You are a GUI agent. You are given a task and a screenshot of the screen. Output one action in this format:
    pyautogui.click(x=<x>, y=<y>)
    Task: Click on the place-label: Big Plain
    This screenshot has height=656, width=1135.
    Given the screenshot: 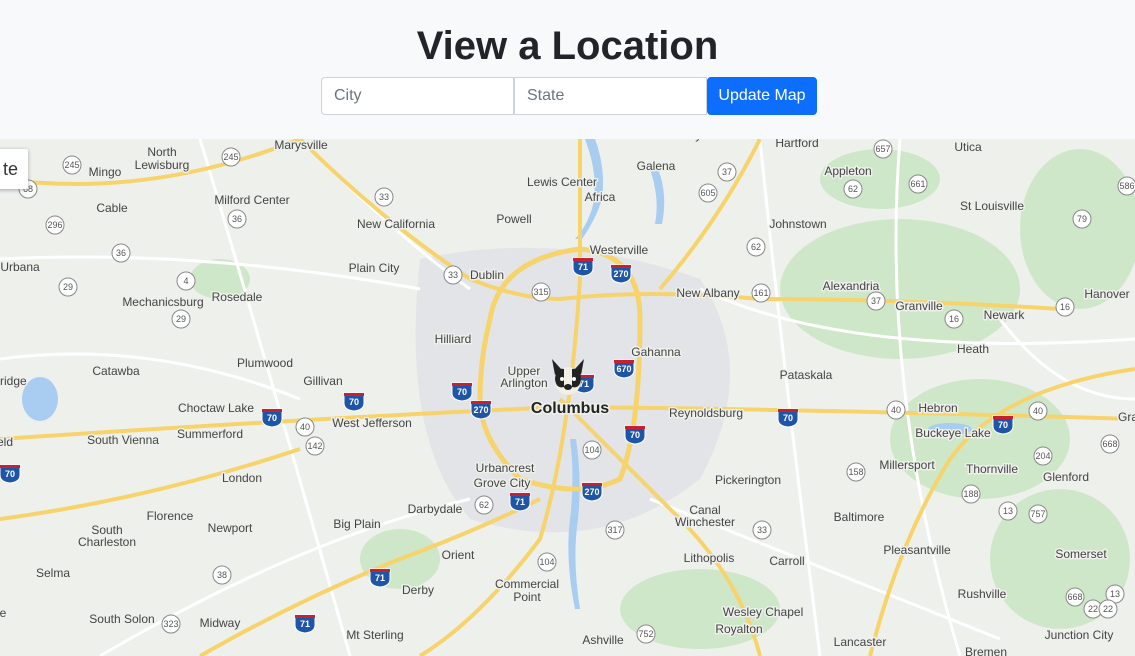 What is the action you would take?
    pyautogui.click(x=356, y=524)
    